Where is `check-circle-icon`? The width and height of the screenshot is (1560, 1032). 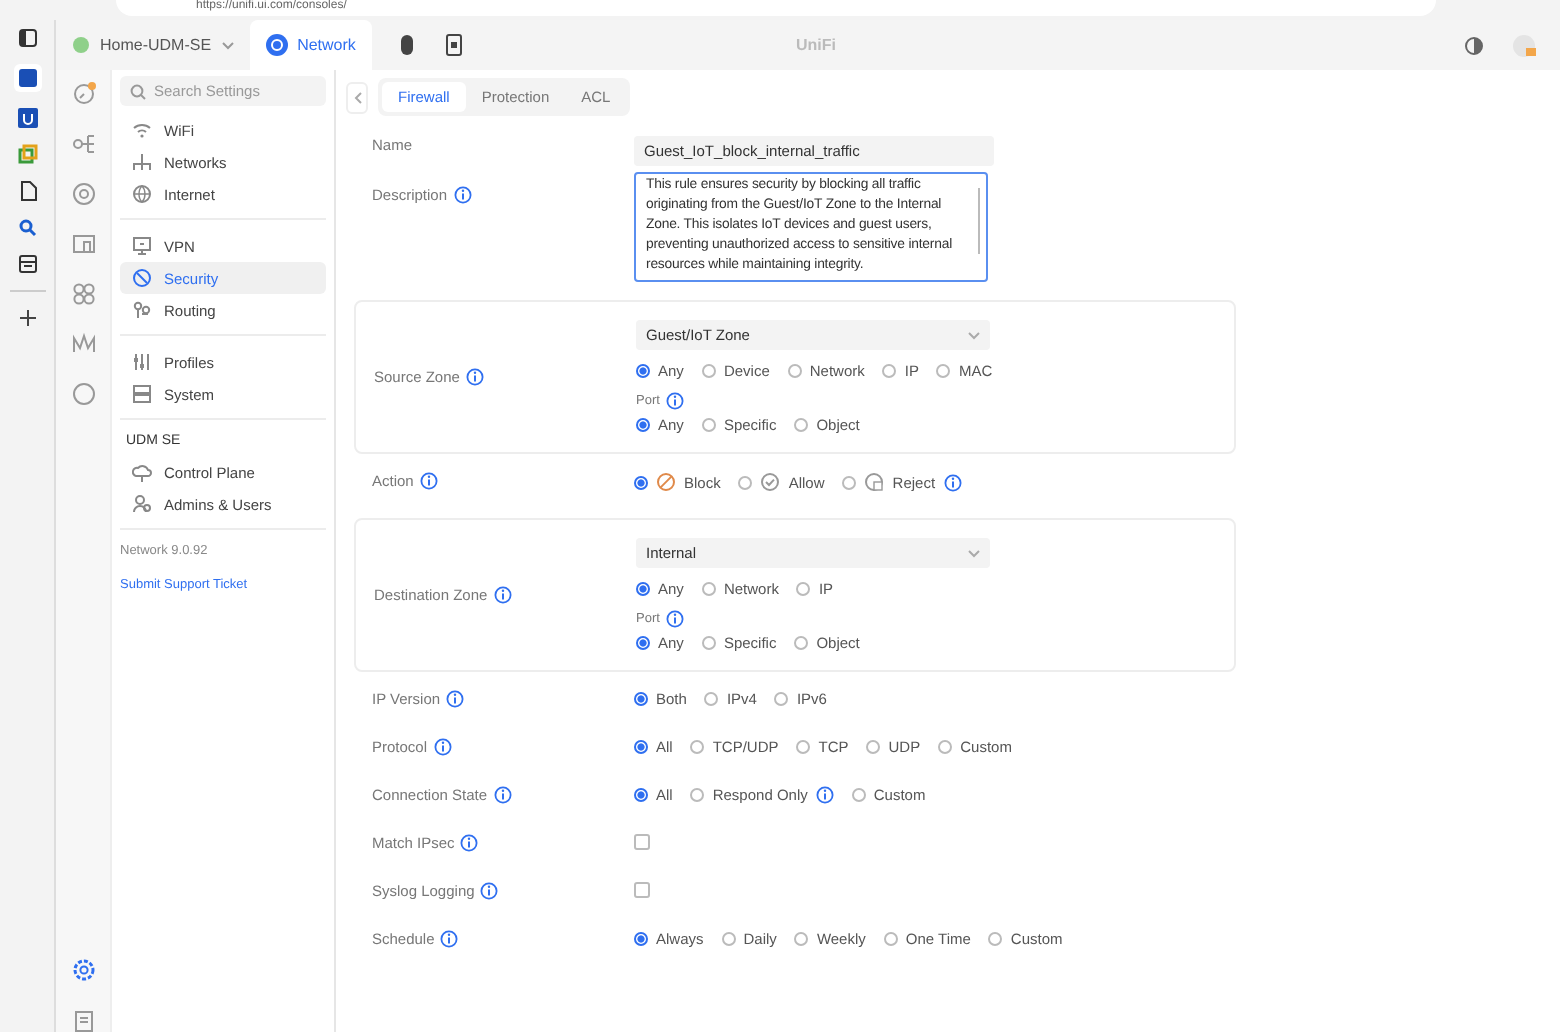
check-circle-icon is located at coordinates (770, 482).